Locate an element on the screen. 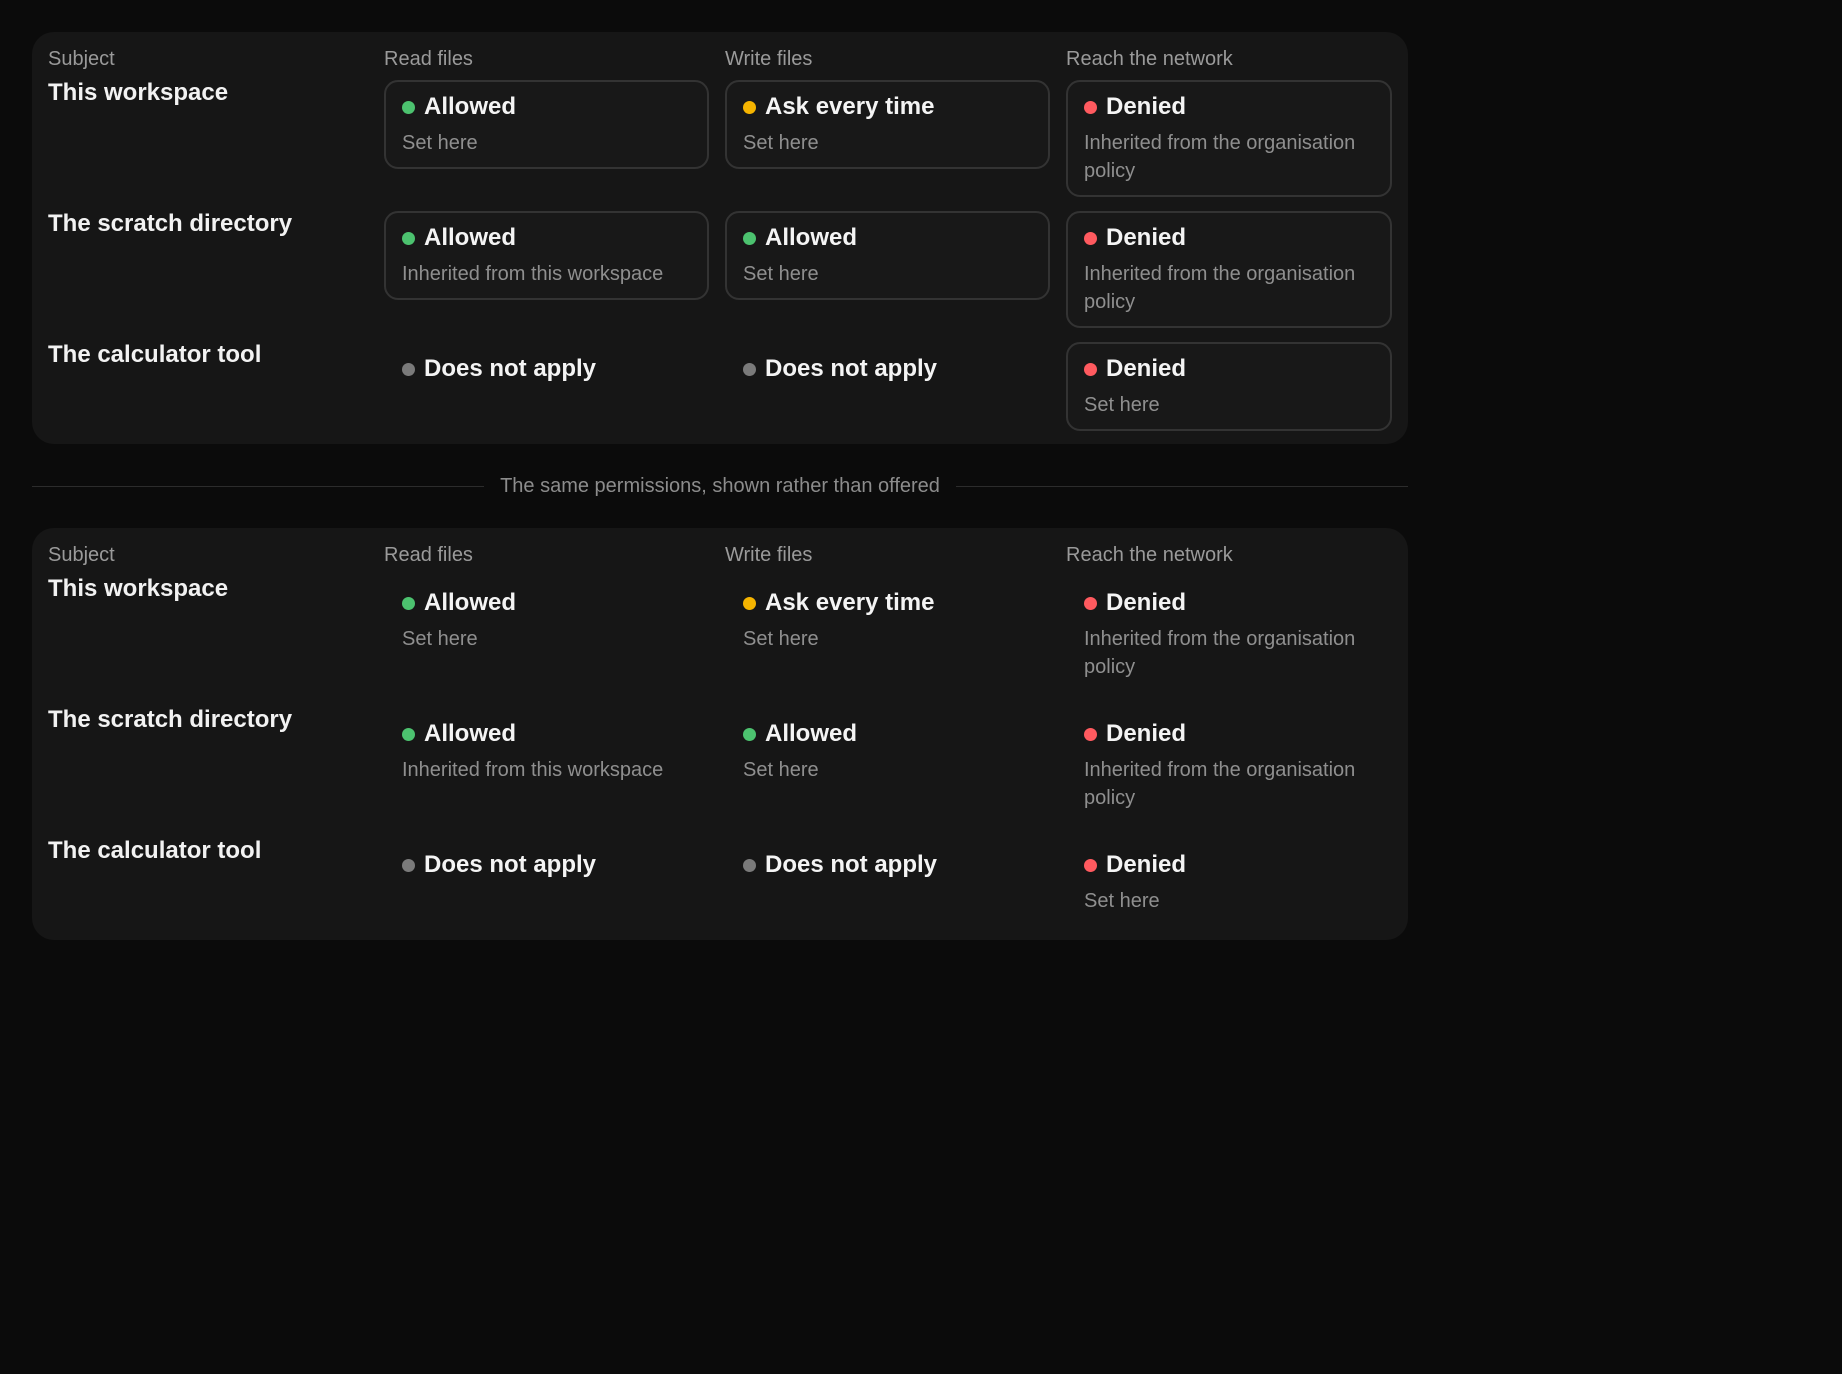 This screenshot has height=1374, width=1842. permission-cell-button: Allowed Inherited from this workspace is located at coordinates (546, 255).